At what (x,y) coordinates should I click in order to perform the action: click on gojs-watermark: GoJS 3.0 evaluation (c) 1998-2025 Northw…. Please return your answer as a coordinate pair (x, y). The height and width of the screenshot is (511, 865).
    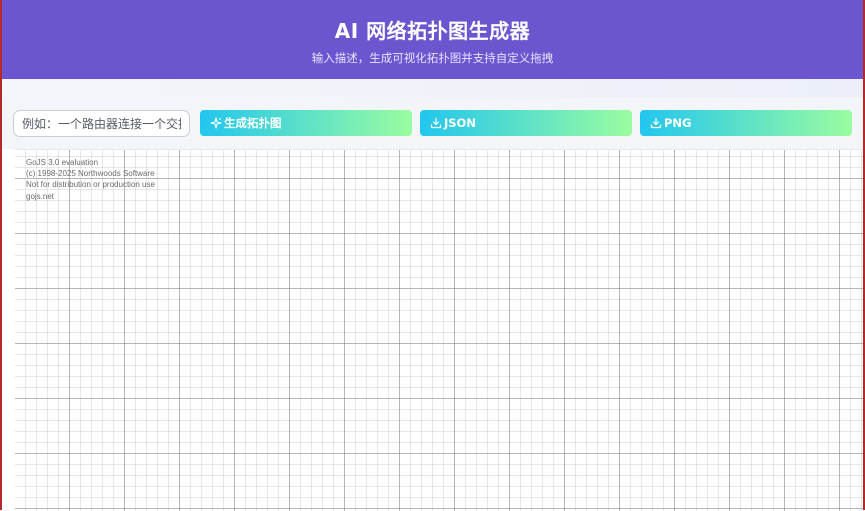
    Looking at the image, I should click on (90, 179).